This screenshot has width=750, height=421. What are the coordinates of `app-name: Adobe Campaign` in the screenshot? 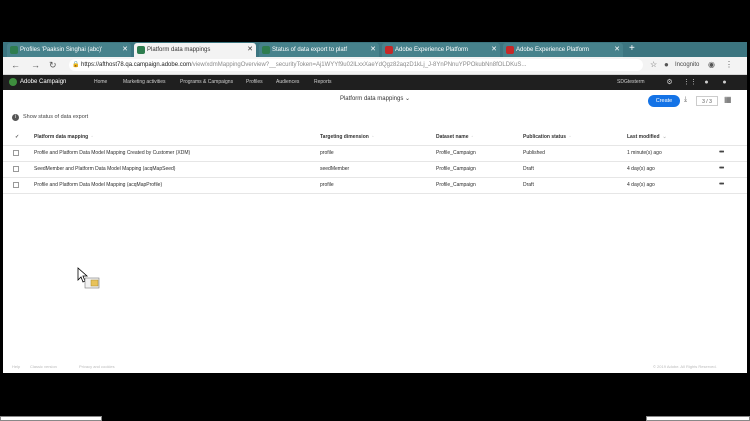 It's located at (43, 82).